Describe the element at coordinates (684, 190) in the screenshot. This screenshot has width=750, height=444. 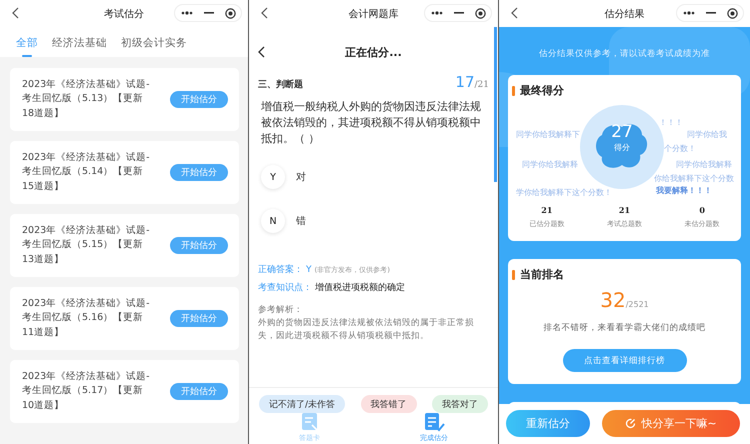
I see `comment-text: 我要解释！！！` at that location.